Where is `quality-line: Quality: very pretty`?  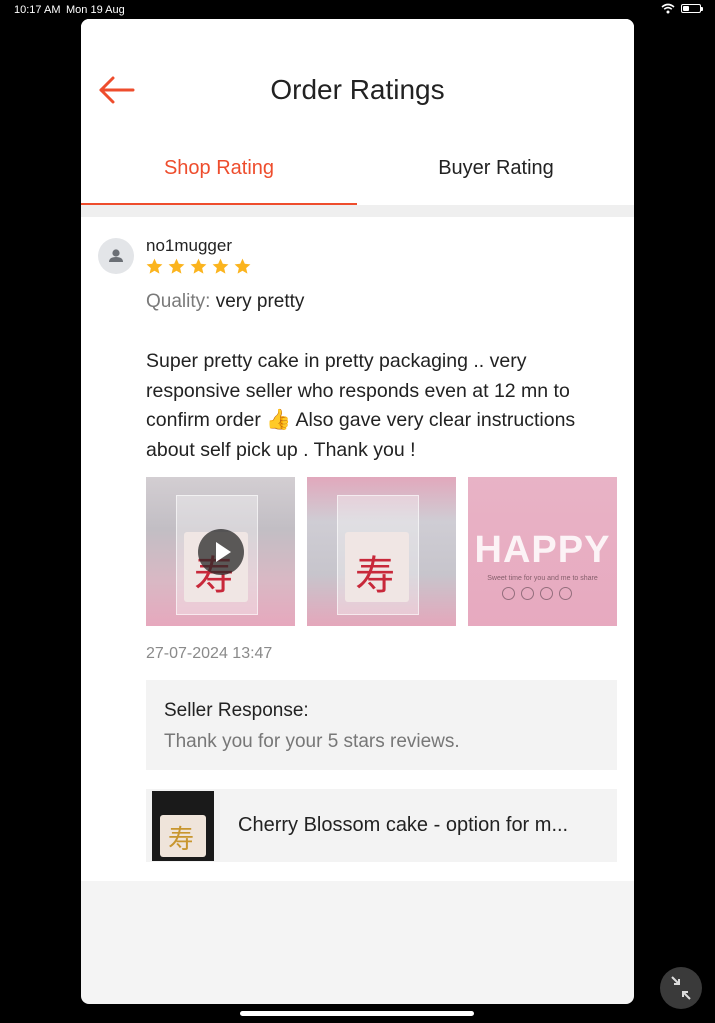
quality-line: Quality: very pretty is located at coordinates (225, 302).